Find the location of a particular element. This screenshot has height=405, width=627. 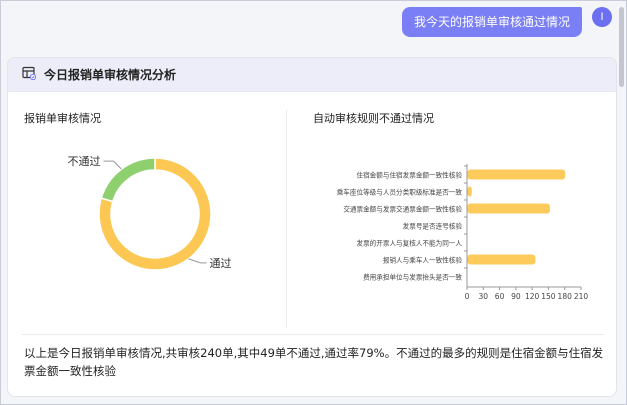

right-panel-title: 自动审核规则不通过情况 is located at coordinates (373, 118).